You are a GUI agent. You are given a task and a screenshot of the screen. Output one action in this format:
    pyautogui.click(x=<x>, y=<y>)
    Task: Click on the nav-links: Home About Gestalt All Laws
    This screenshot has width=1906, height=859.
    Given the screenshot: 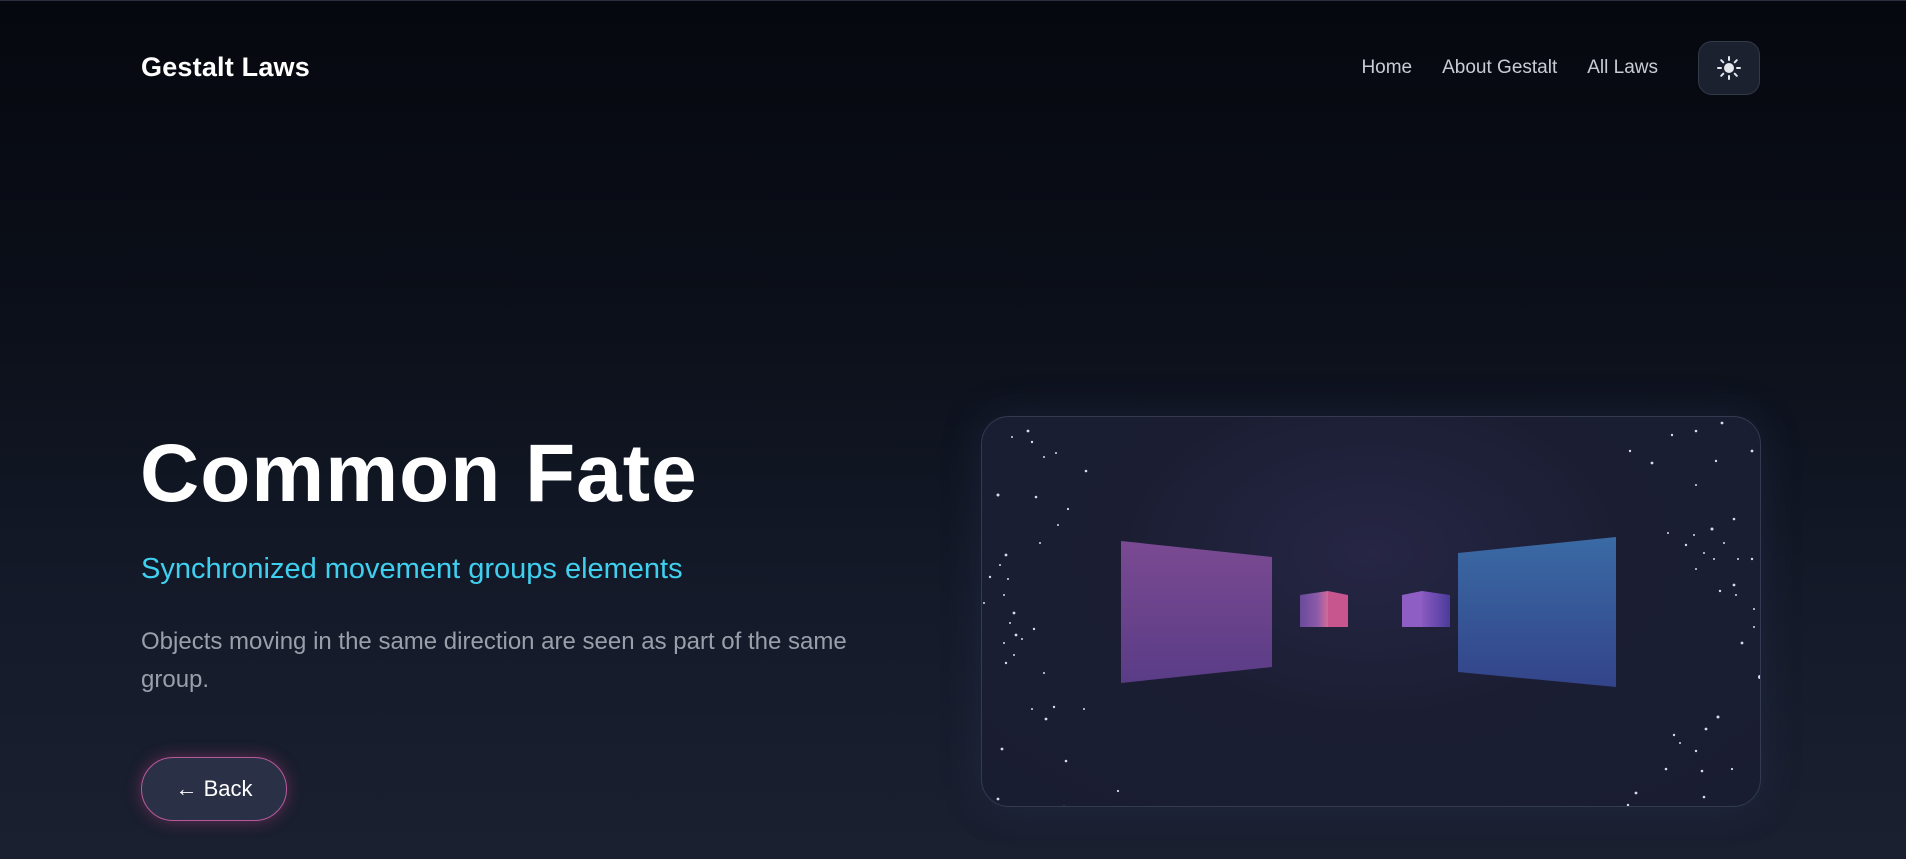 What is the action you would take?
    pyautogui.click(x=1509, y=68)
    